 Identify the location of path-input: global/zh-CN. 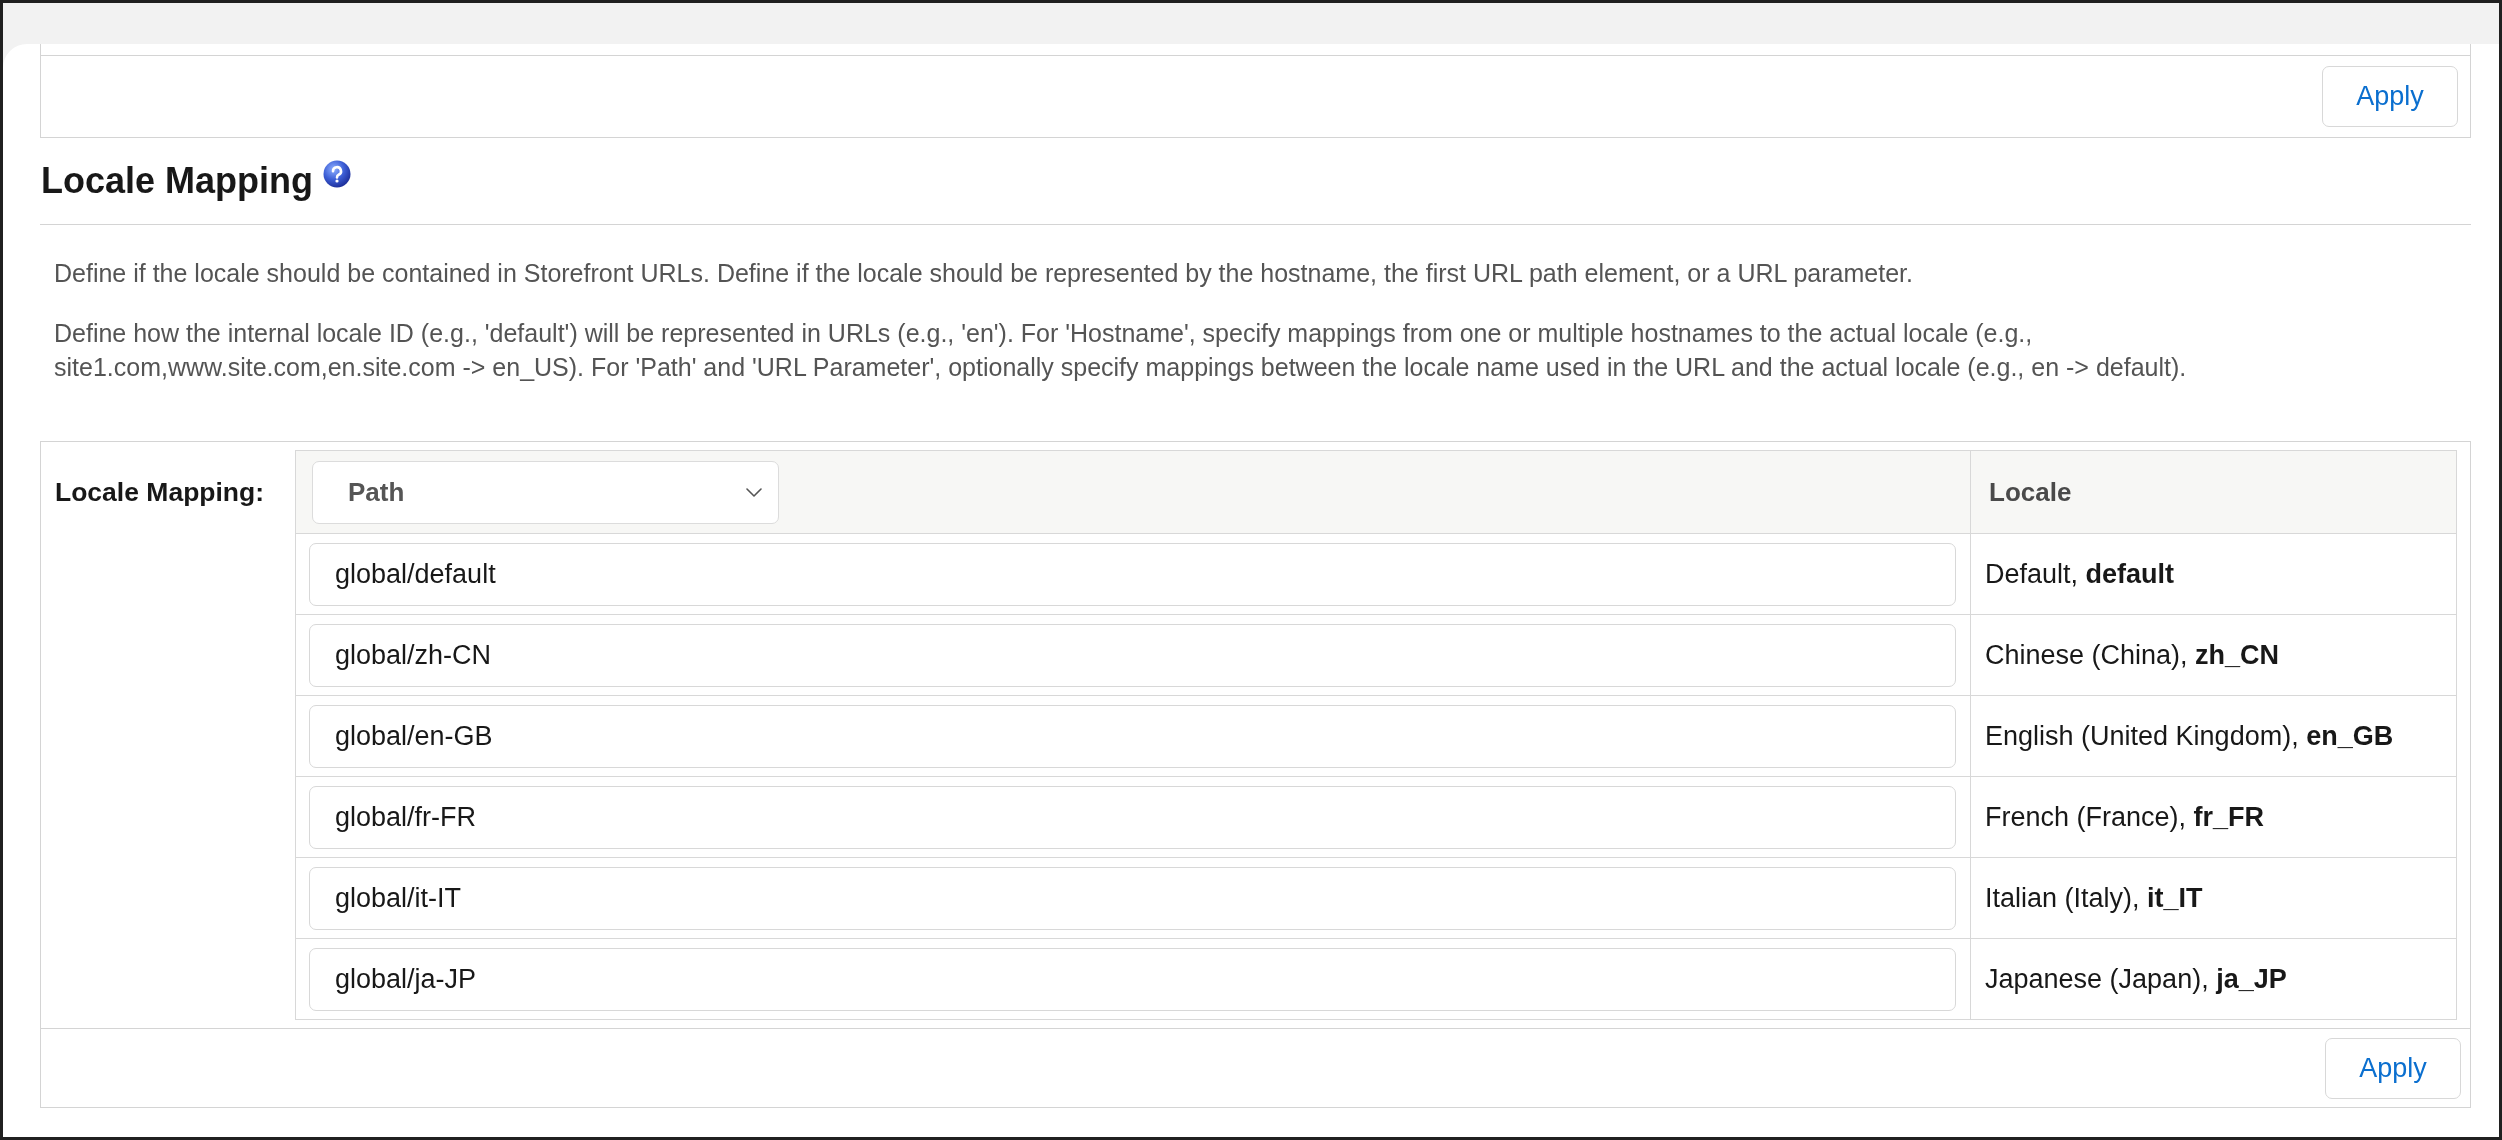
(1132, 655).